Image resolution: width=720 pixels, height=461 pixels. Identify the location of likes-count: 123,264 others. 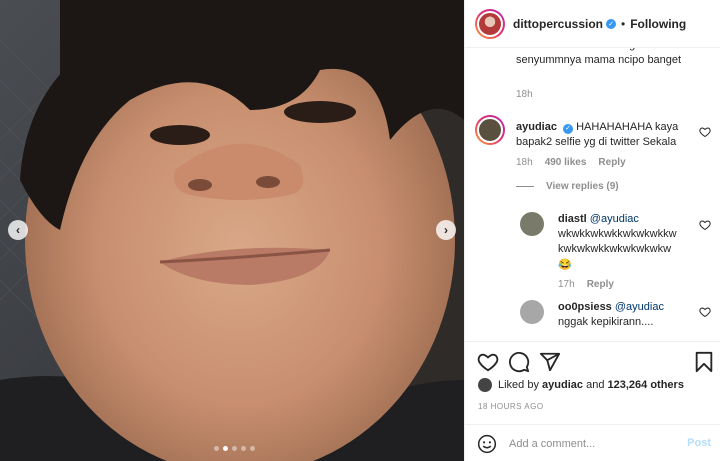
(646, 385).